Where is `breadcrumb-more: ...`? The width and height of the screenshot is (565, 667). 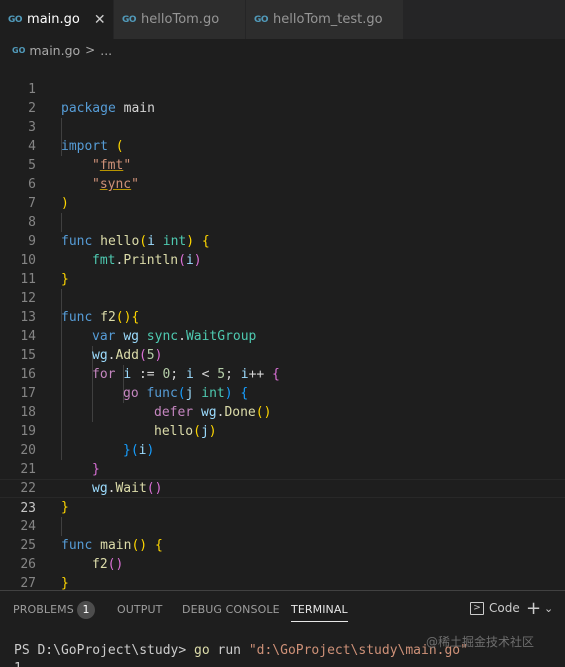 breadcrumb-more: ... is located at coordinates (106, 50).